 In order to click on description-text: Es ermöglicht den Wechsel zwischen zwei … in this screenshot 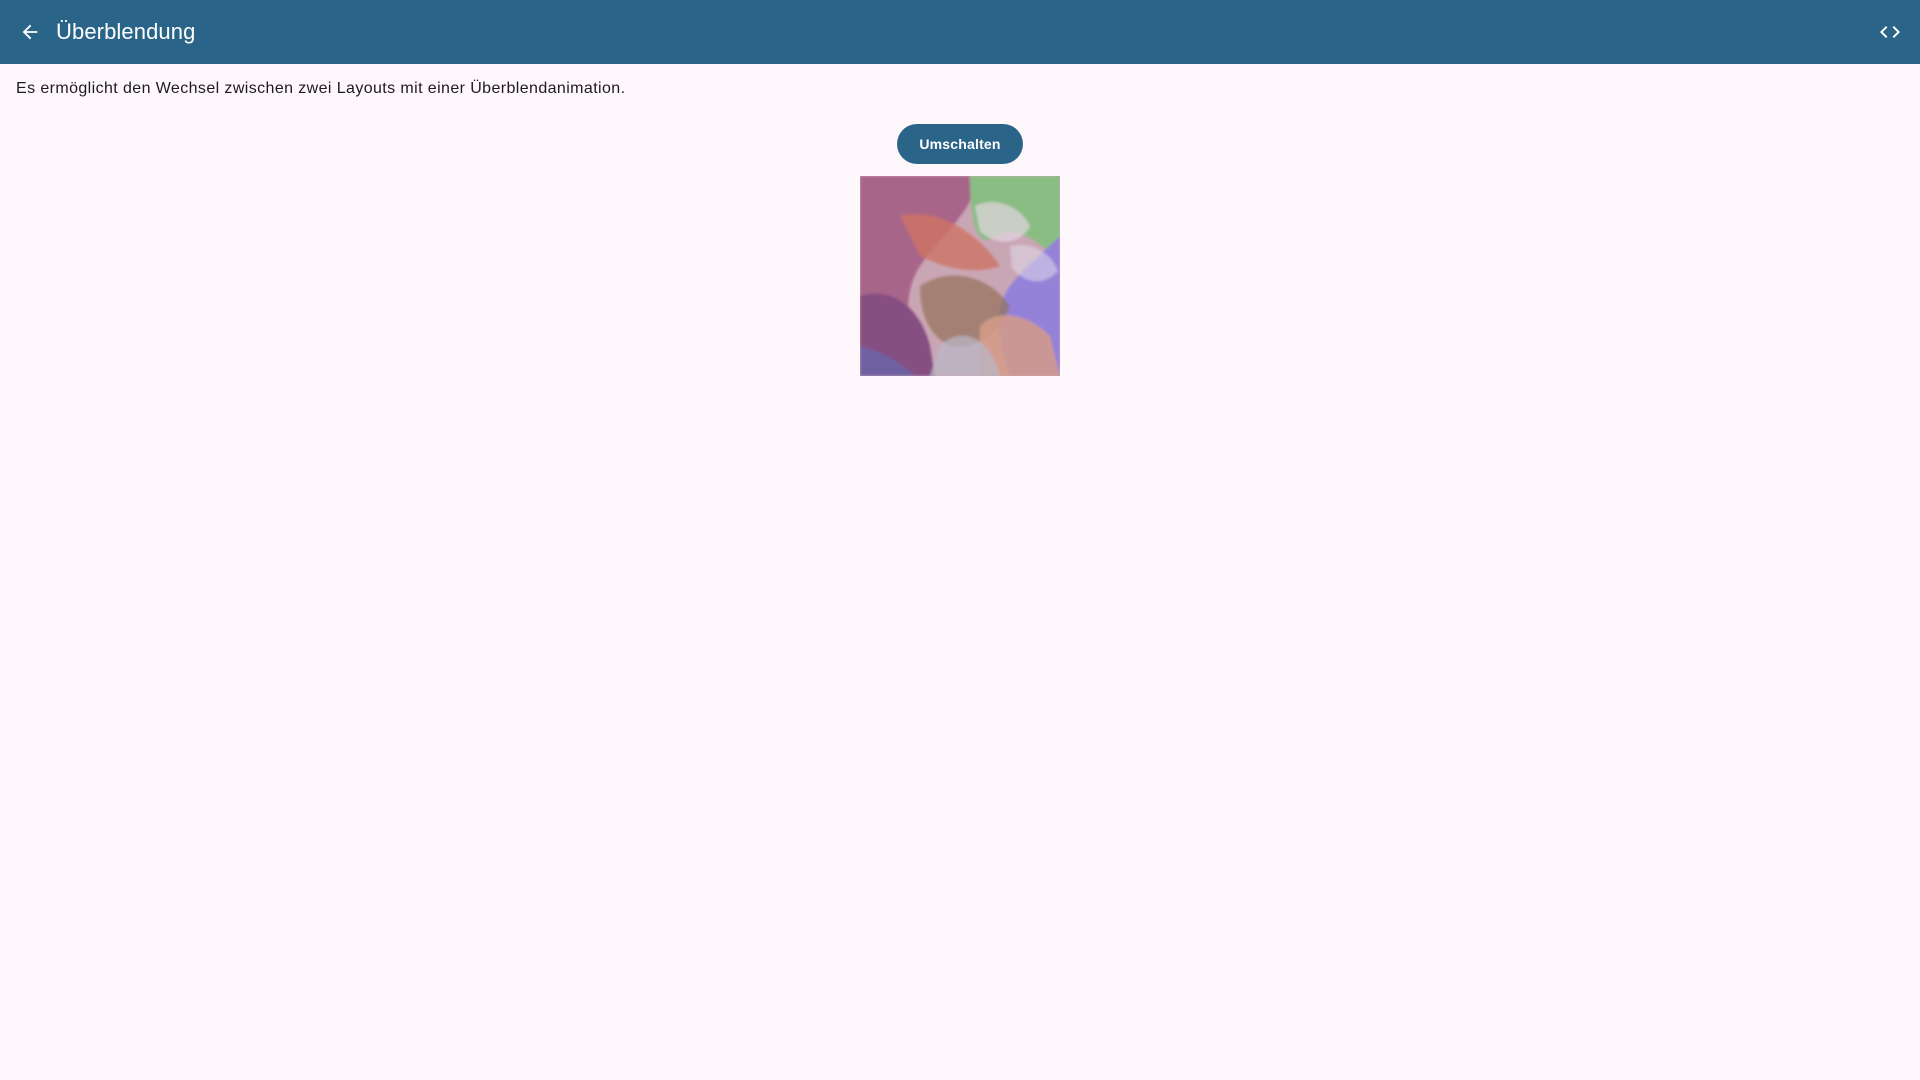, I will do `click(321, 88)`.